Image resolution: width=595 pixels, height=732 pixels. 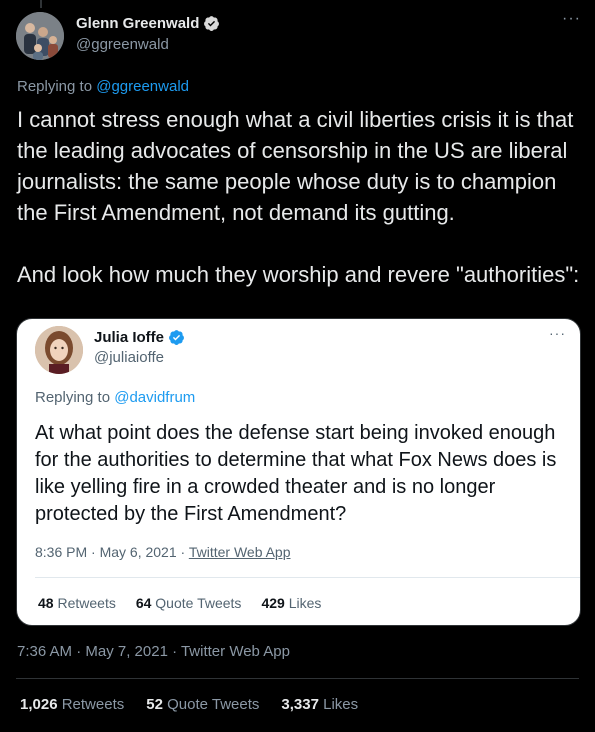 I want to click on quoted-stats: 48 Retweets 64 Quote Tweets 429 Likes, so click(x=179, y=603).